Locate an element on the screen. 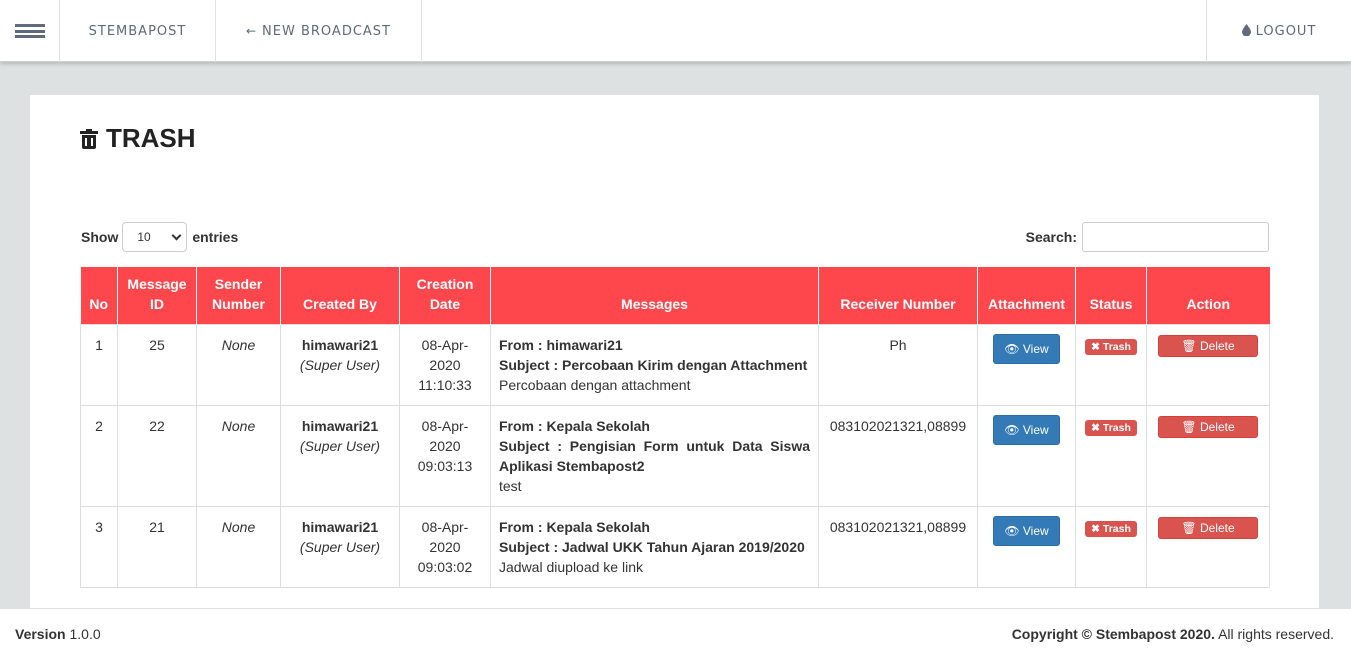  page-title: TRASH is located at coordinates (138, 138).